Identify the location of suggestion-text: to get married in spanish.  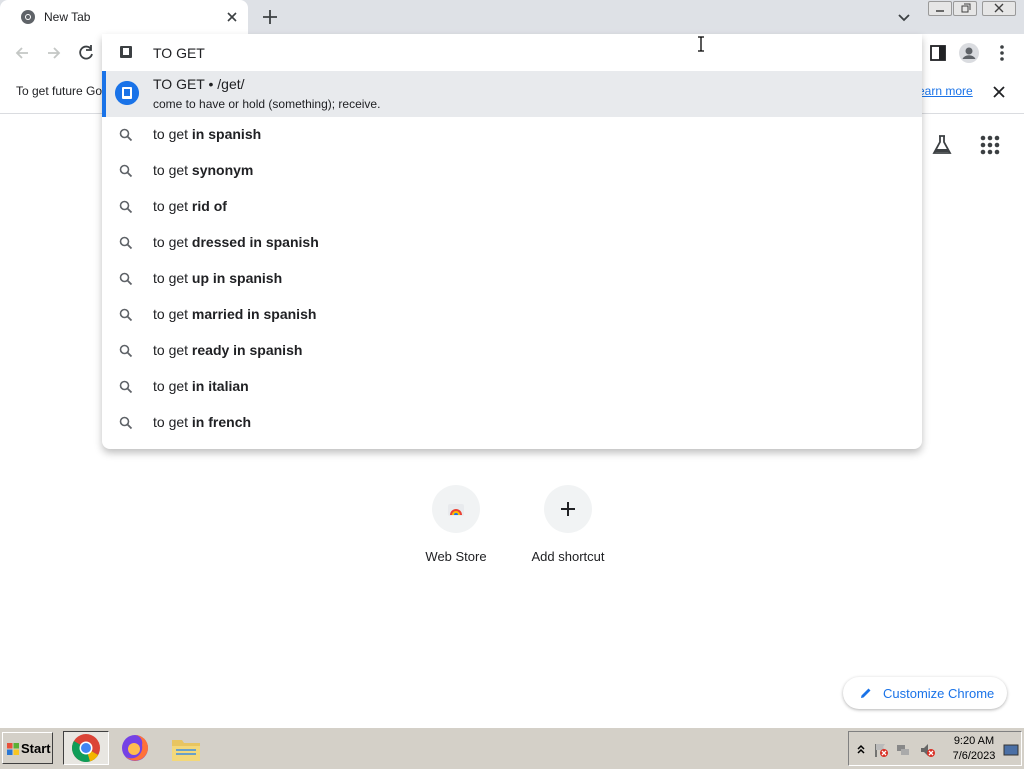
(235, 314).